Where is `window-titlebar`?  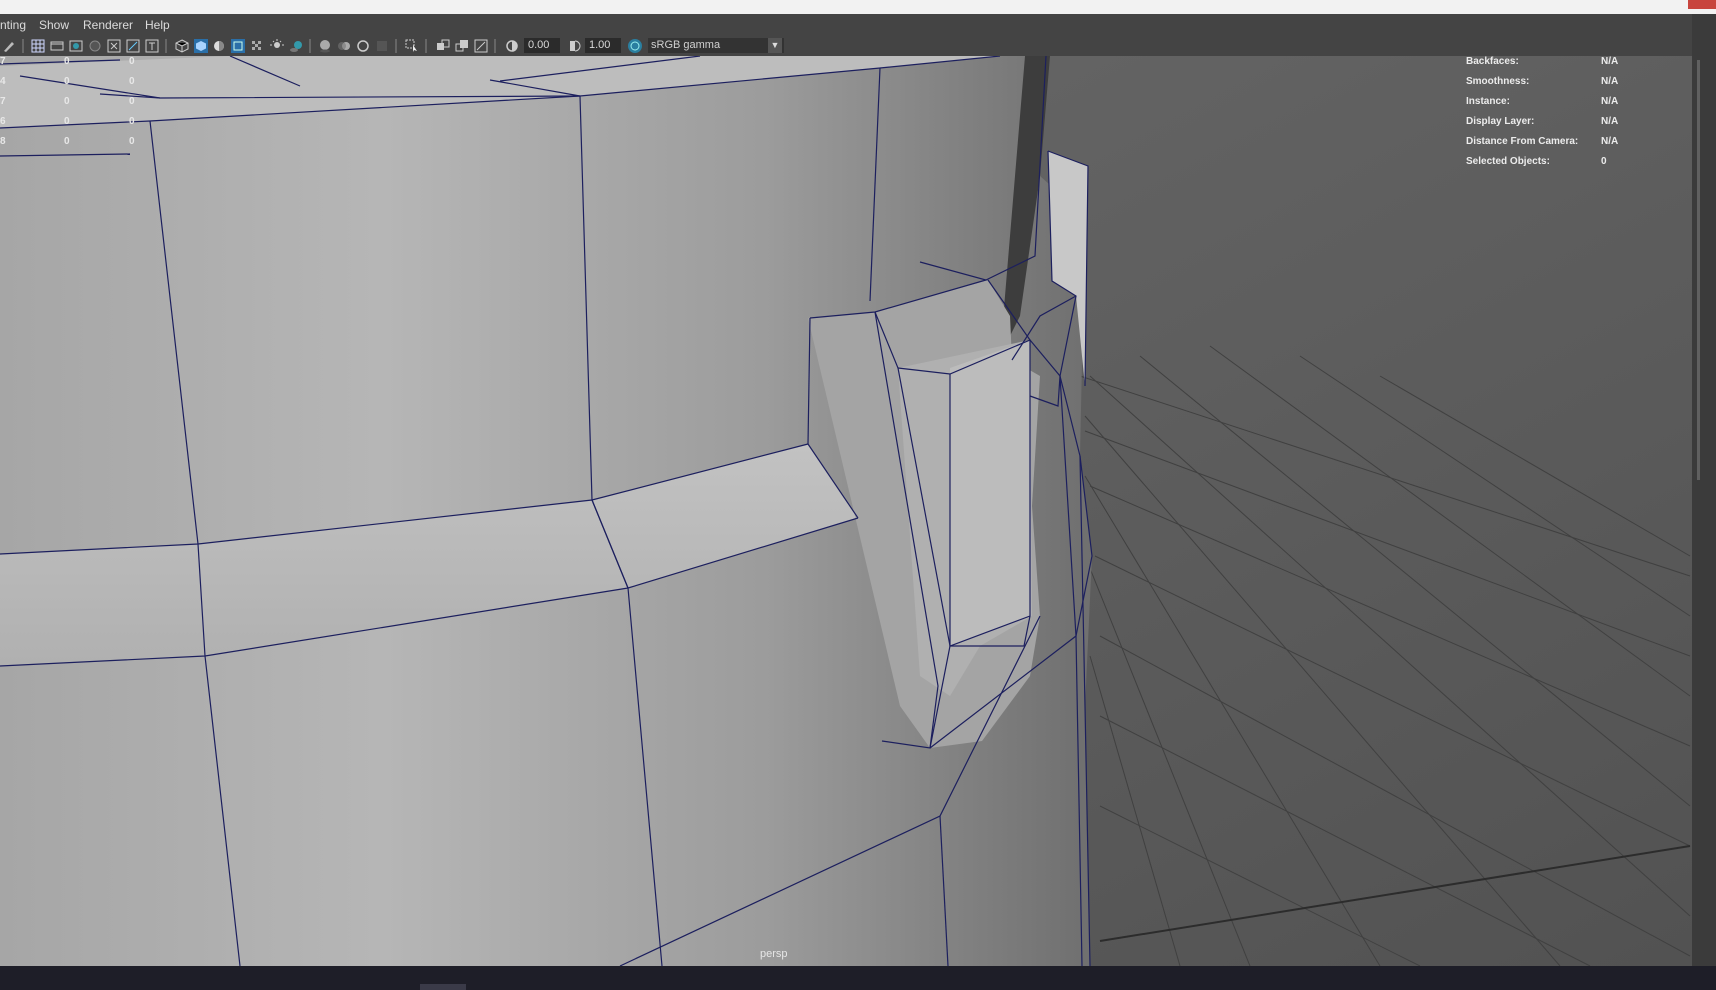
window-titlebar is located at coordinates (858, 7).